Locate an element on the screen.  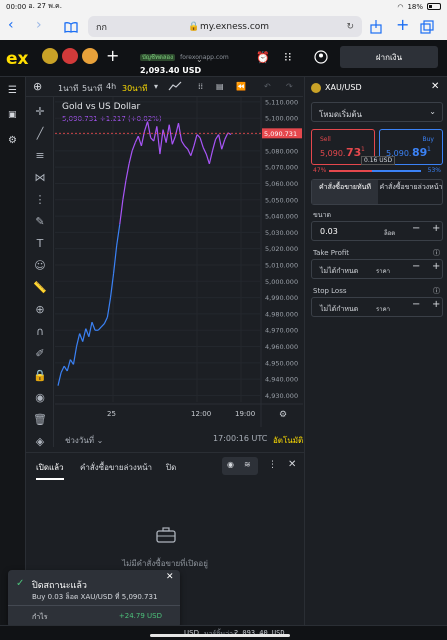
crosshair-icon: ✛ is located at coordinates (40, 112).